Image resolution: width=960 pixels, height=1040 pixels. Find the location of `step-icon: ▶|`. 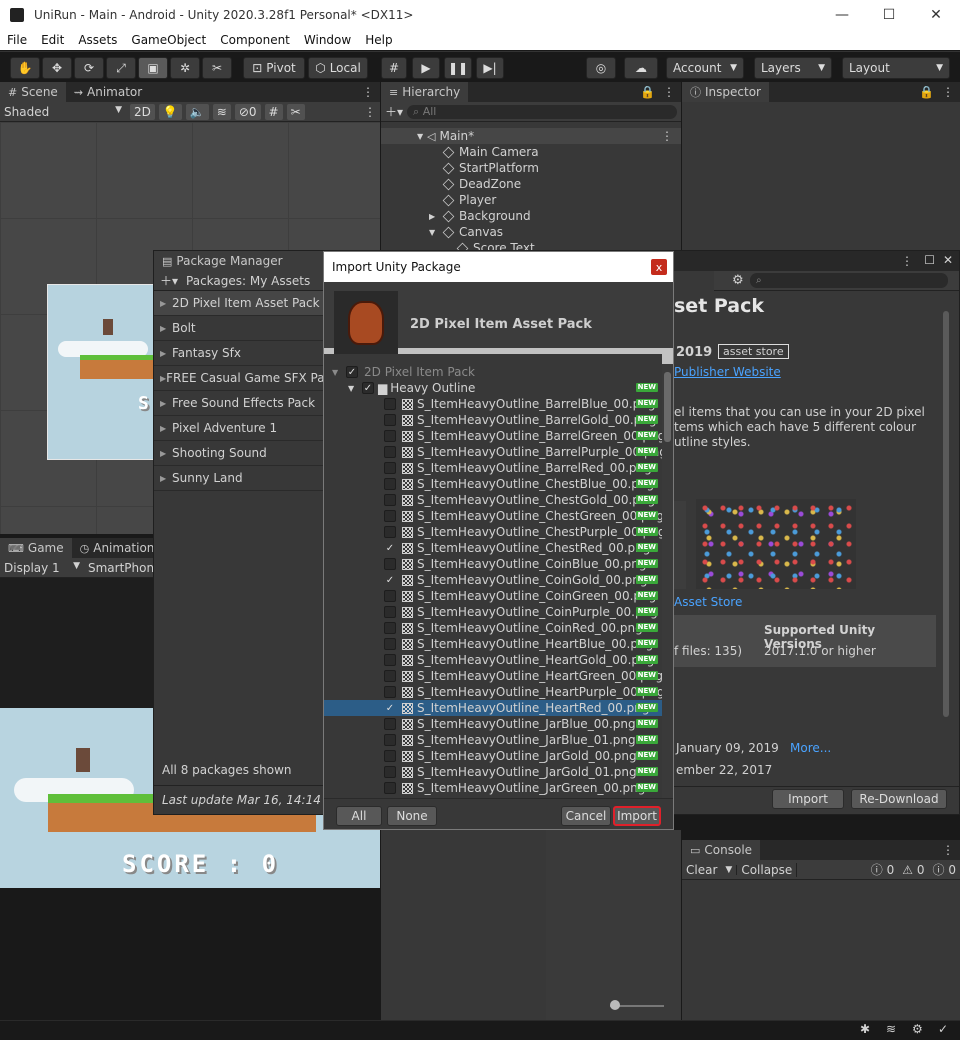

step-icon: ▶| is located at coordinates (490, 68).